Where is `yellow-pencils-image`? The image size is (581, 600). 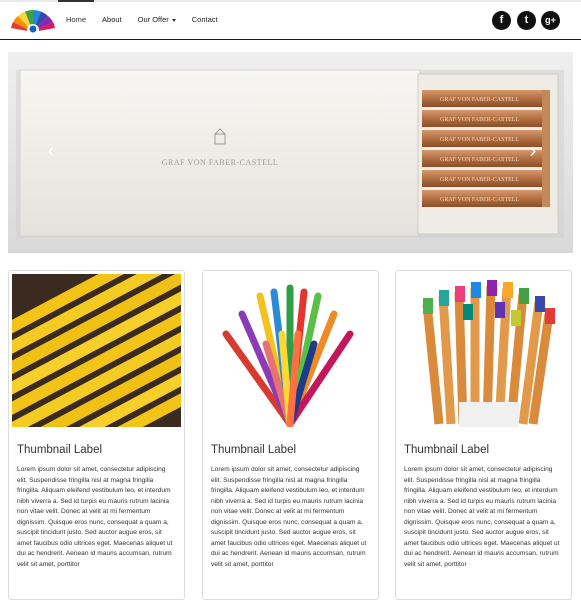
yellow-pencils-image is located at coordinates (96, 350).